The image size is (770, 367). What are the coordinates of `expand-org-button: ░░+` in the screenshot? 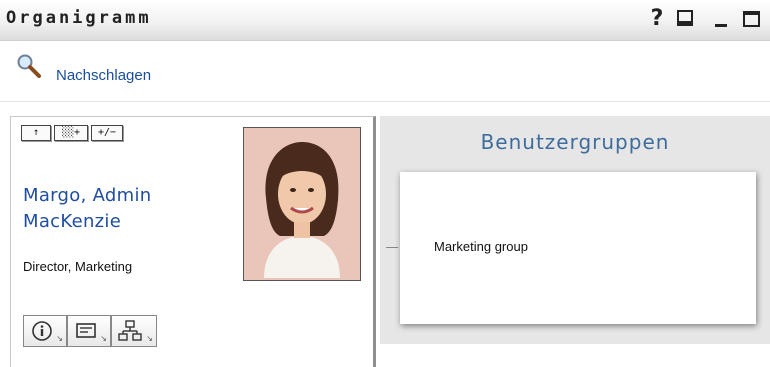 It's located at (71, 133).